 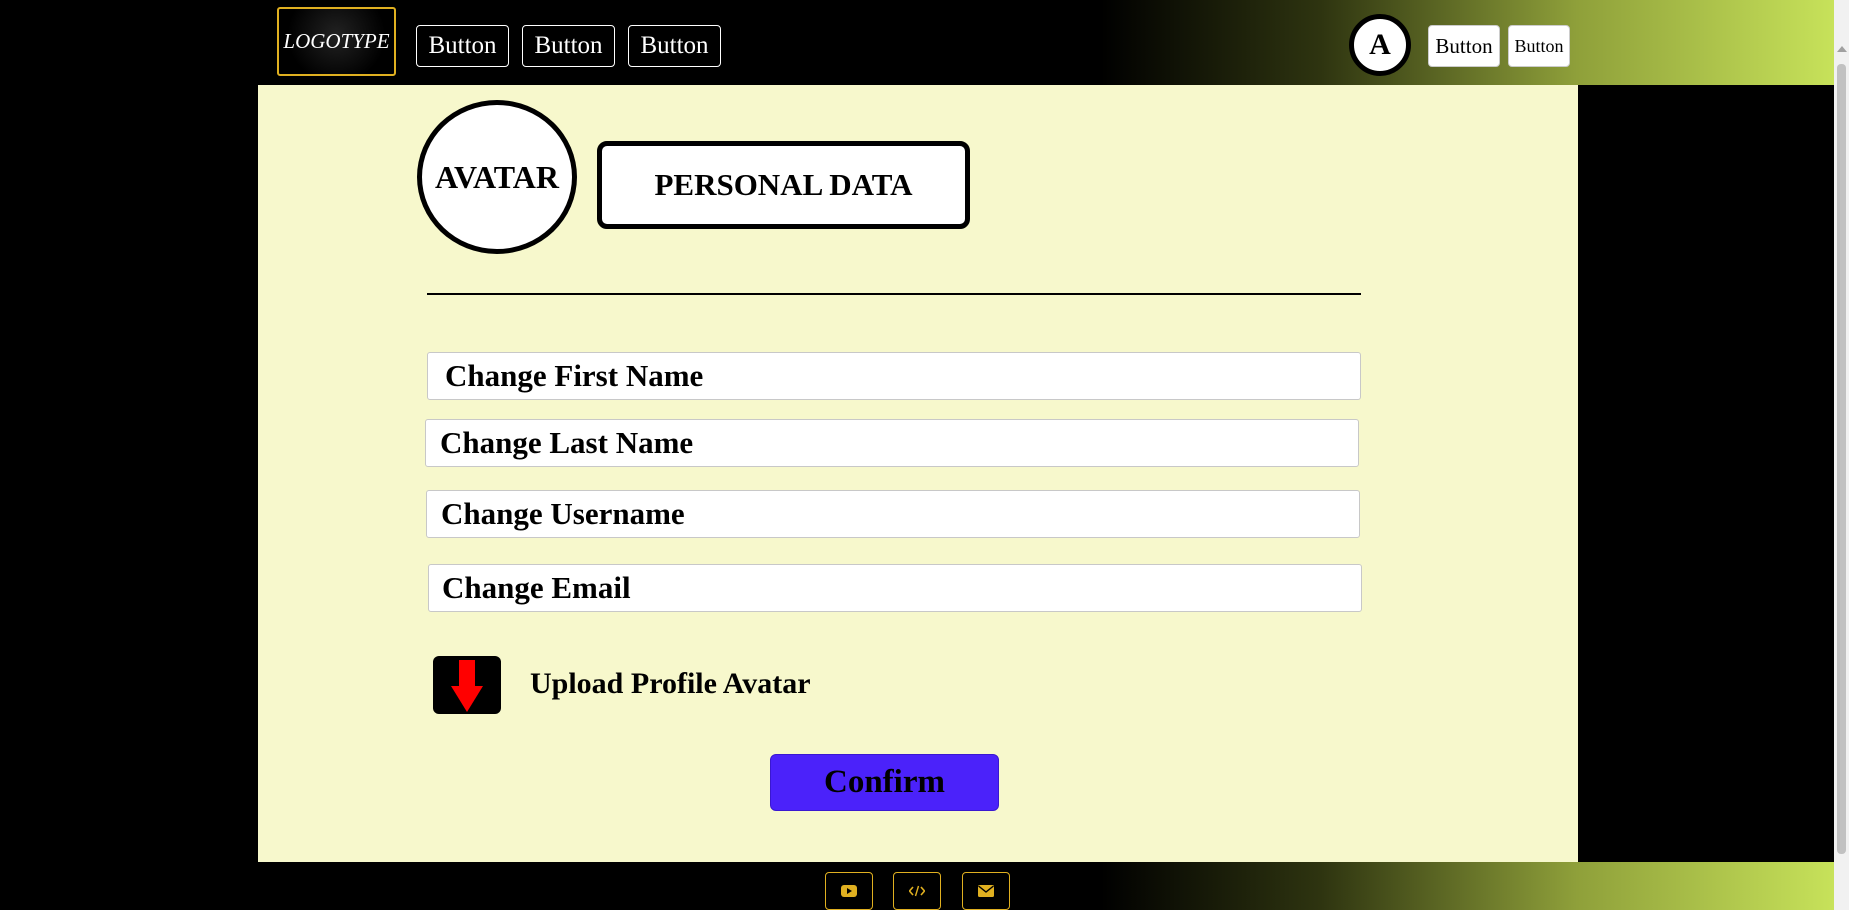 What do you see at coordinates (674, 46) in the screenshot?
I see `nav-button-3: Button` at bounding box center [674, 46].